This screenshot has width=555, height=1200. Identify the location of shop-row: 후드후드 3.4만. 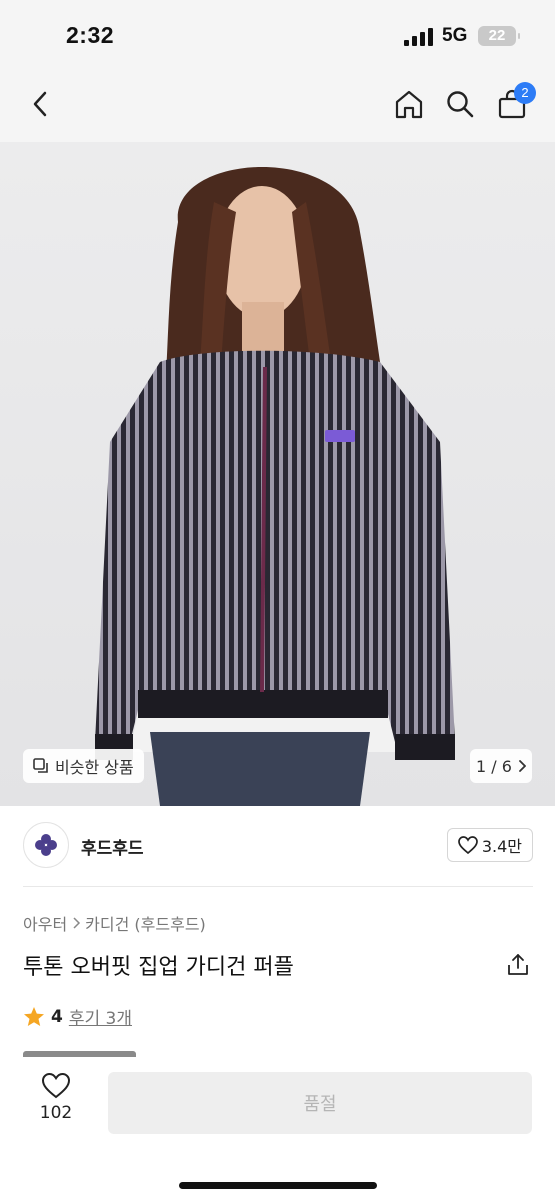
(278, 846).